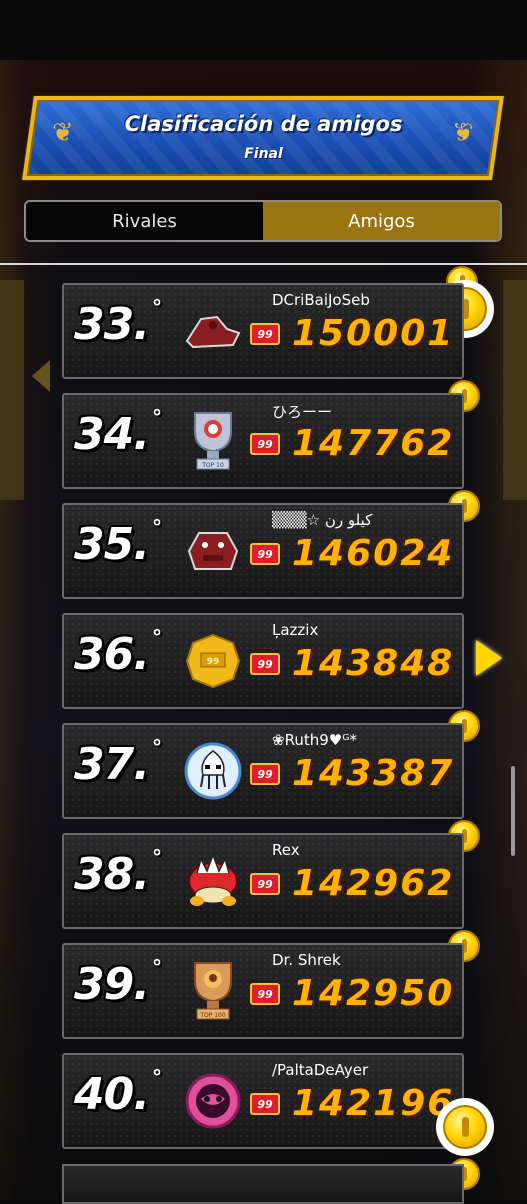  I want to click on list-item: 33. ° DCriBaiJoSeb 99 150001, so click(263, 331).